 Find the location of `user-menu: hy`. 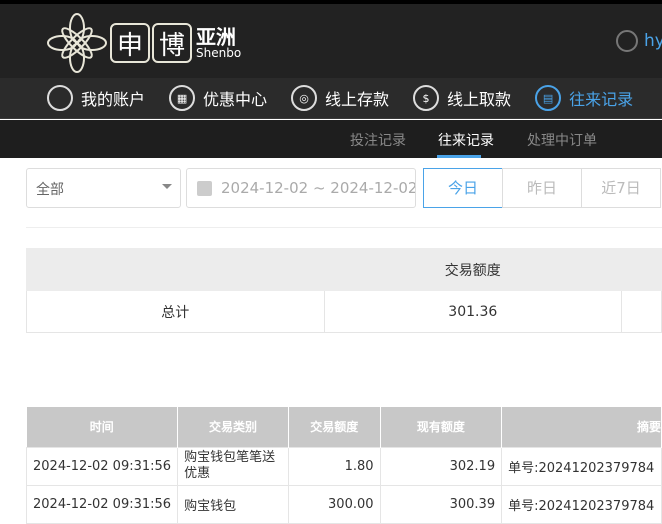

user-menu: hy is located at coordinates (639, 41).